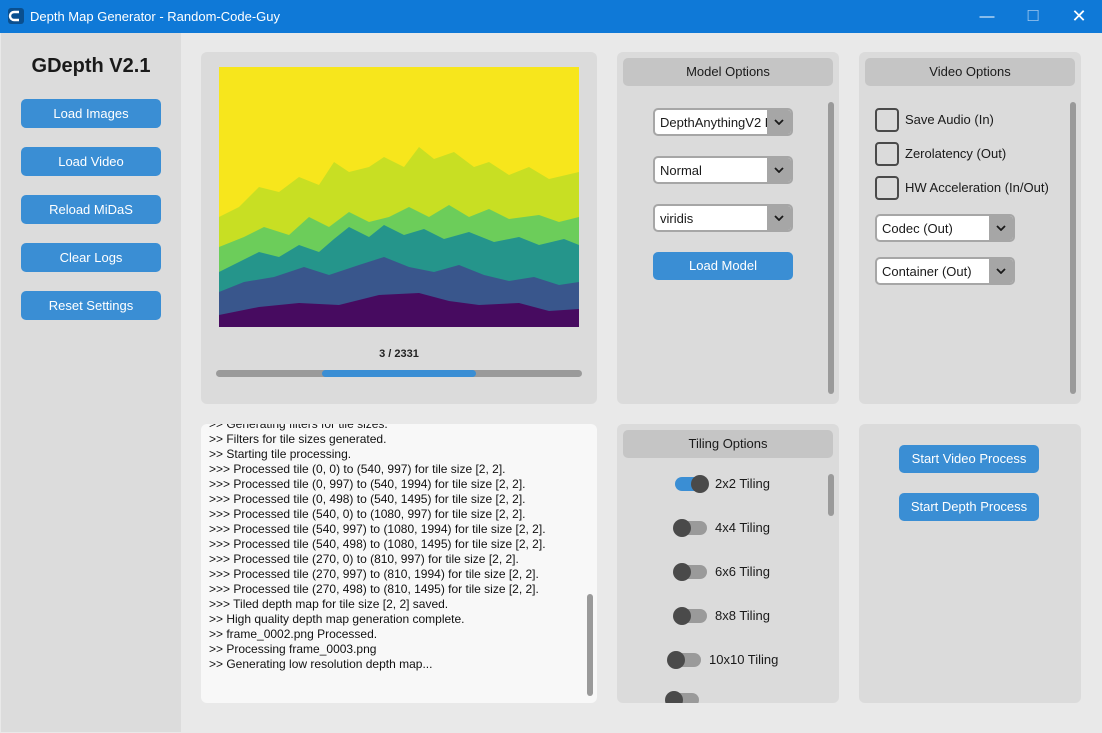  I want to click on app-icon, so click(16, 16).